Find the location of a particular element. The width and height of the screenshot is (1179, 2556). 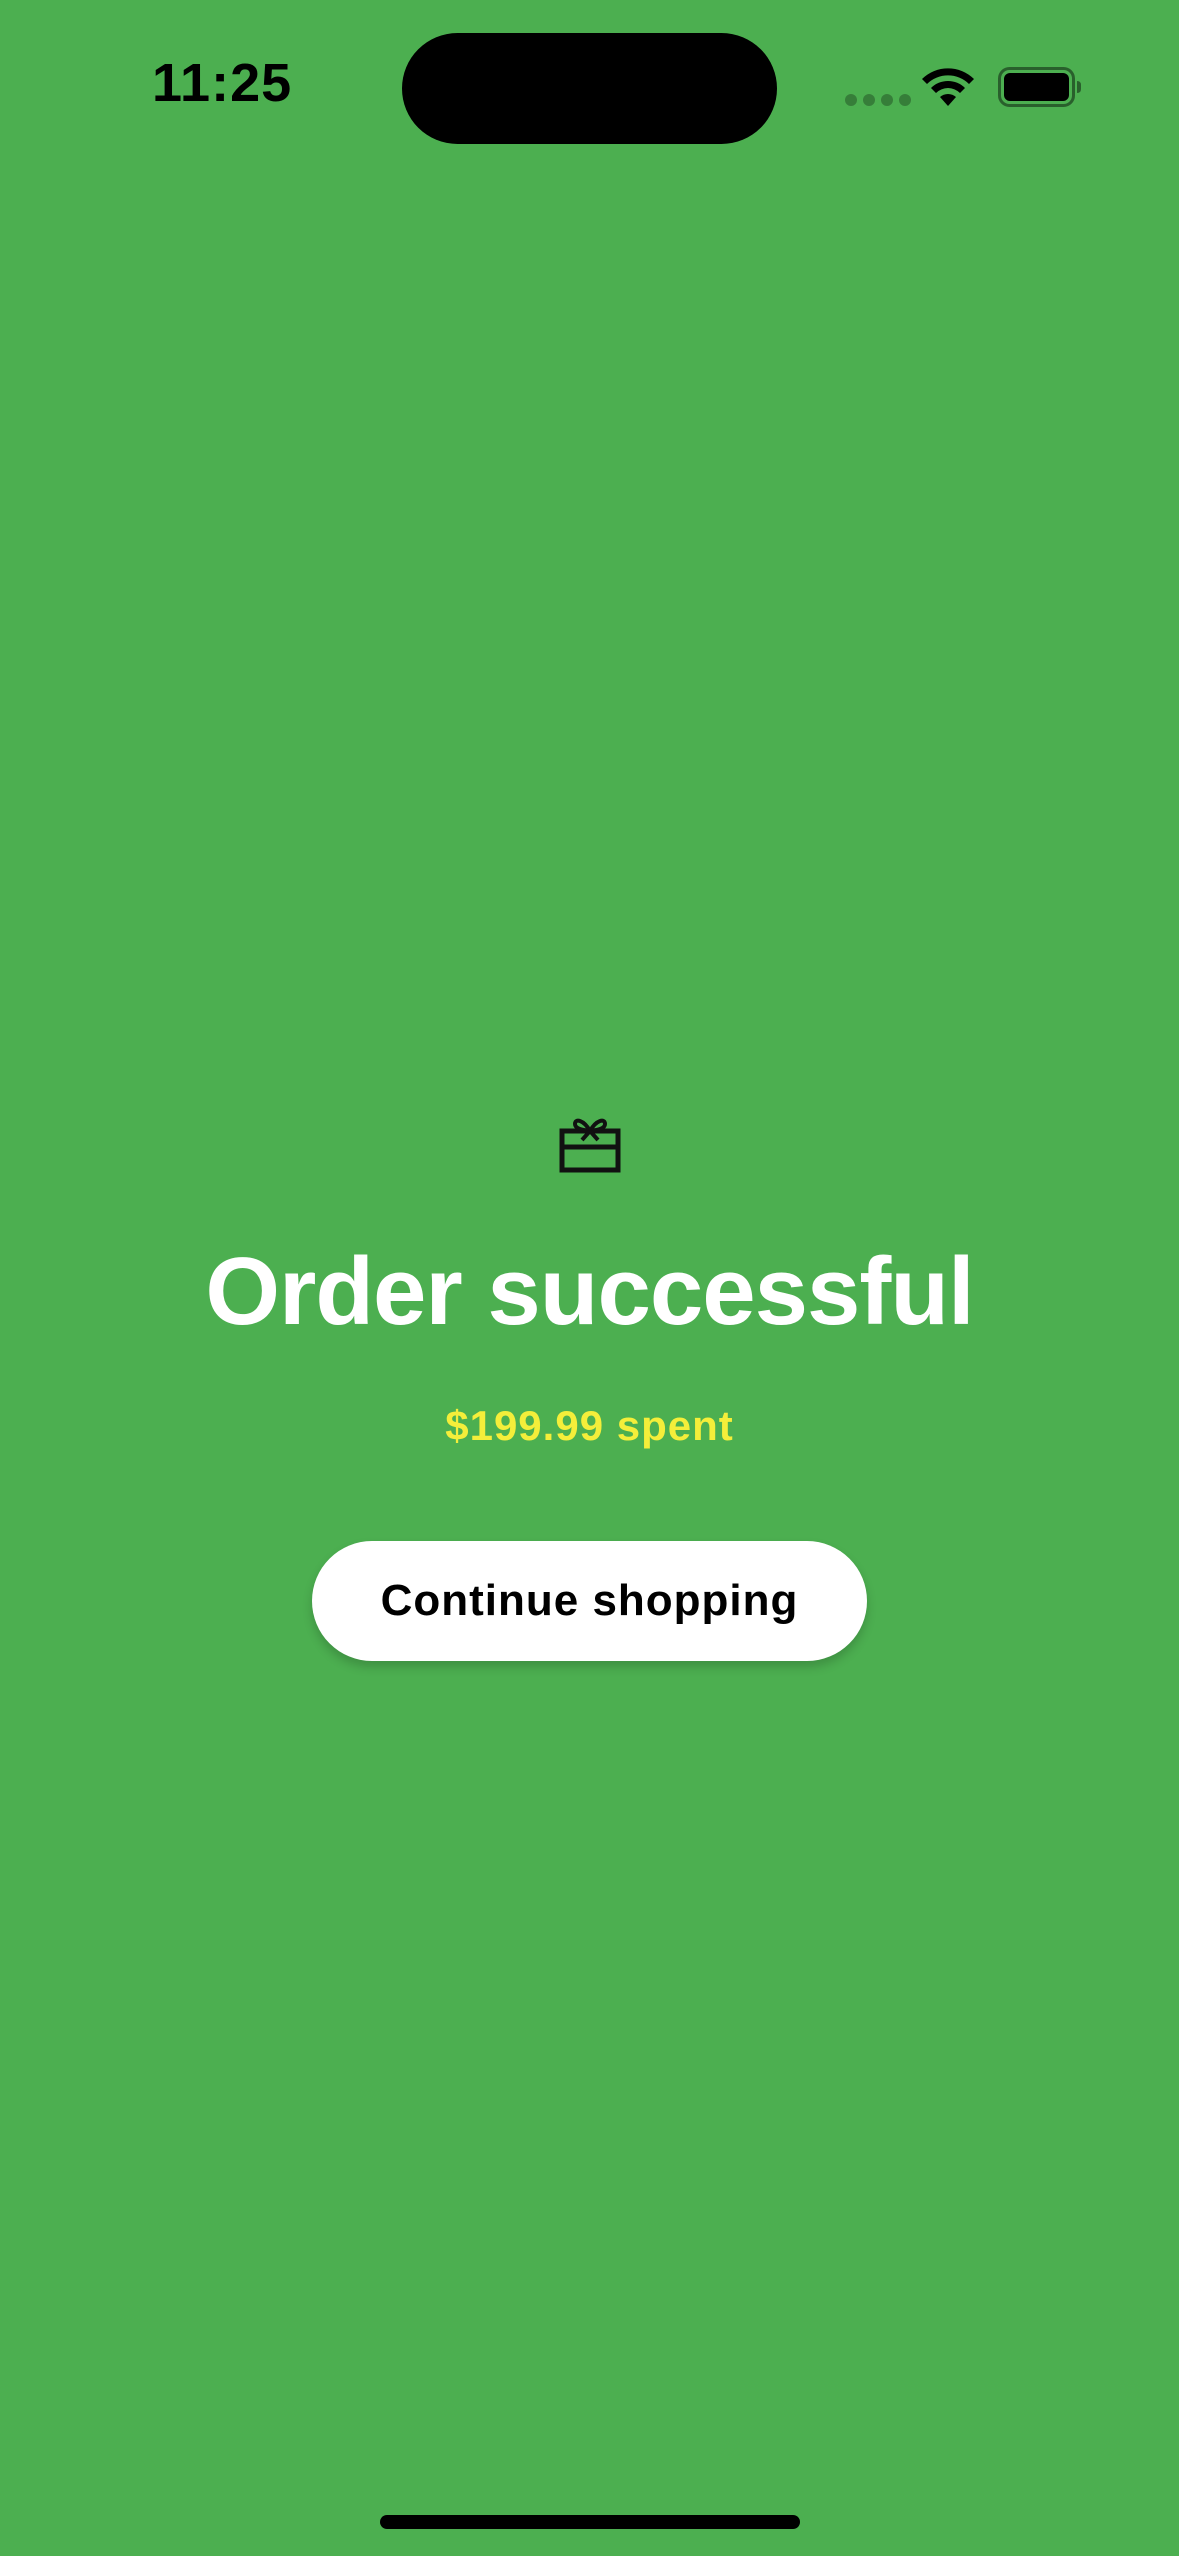

battery-icon is located at coordinates (1039, 87).